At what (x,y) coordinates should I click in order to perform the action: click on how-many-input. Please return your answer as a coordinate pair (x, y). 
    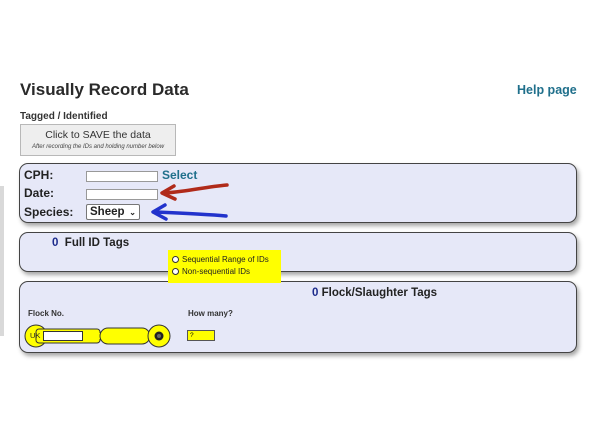
    Looking at the image, I should click on (201, 335).